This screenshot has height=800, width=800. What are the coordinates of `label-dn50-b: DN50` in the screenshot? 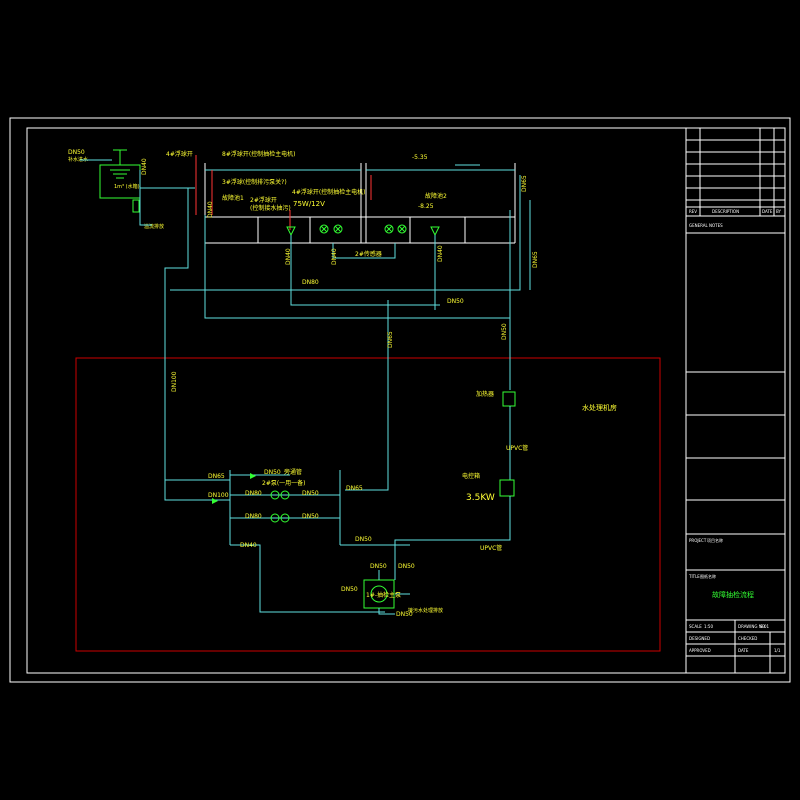 It's located at (310, 516).